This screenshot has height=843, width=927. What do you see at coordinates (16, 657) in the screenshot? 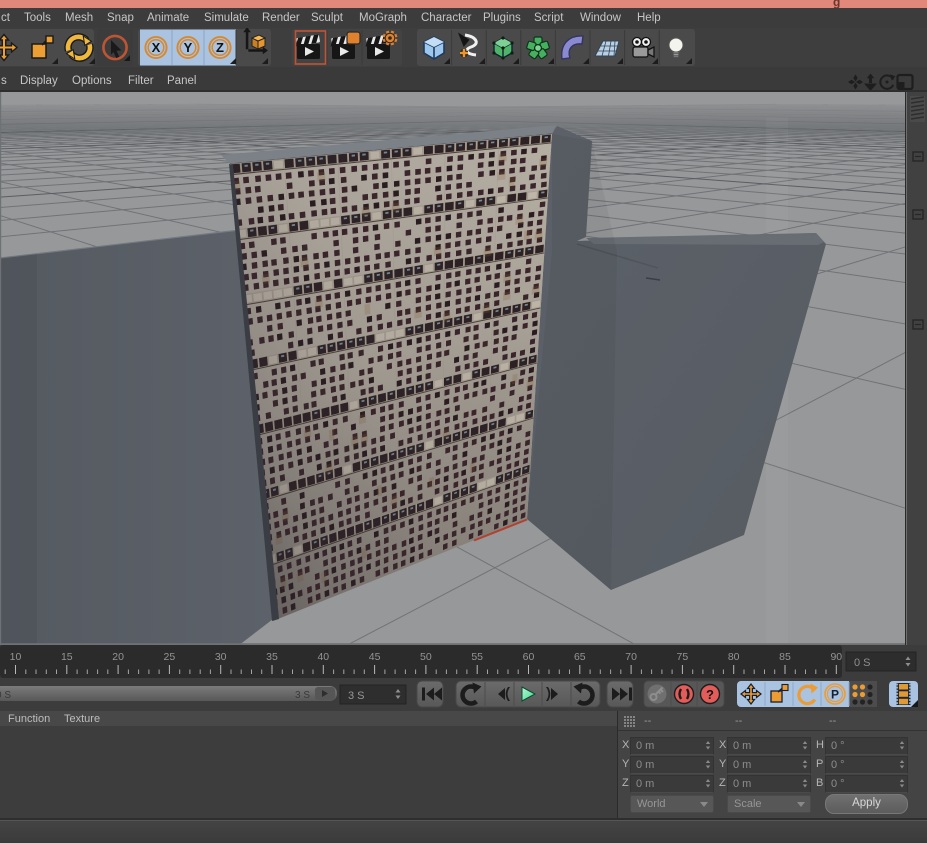
I see `svg-text: 10` at bounding box center [16, 657].